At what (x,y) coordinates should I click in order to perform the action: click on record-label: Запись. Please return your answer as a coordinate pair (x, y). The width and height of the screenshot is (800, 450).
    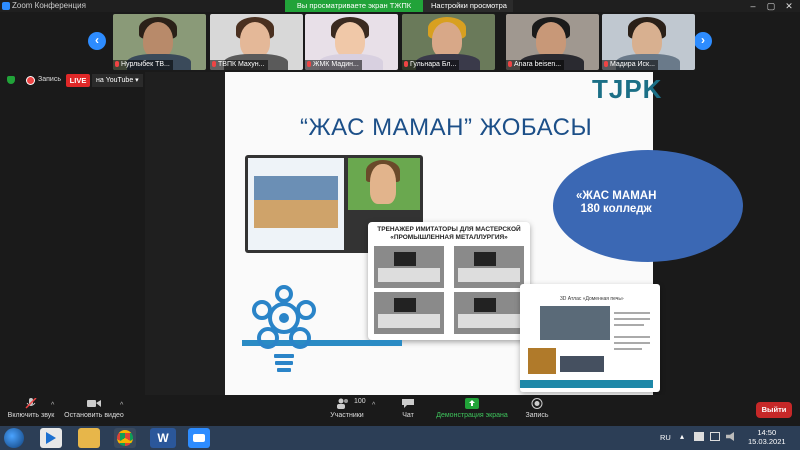
    Looking at the image, I should click on (537, 415).